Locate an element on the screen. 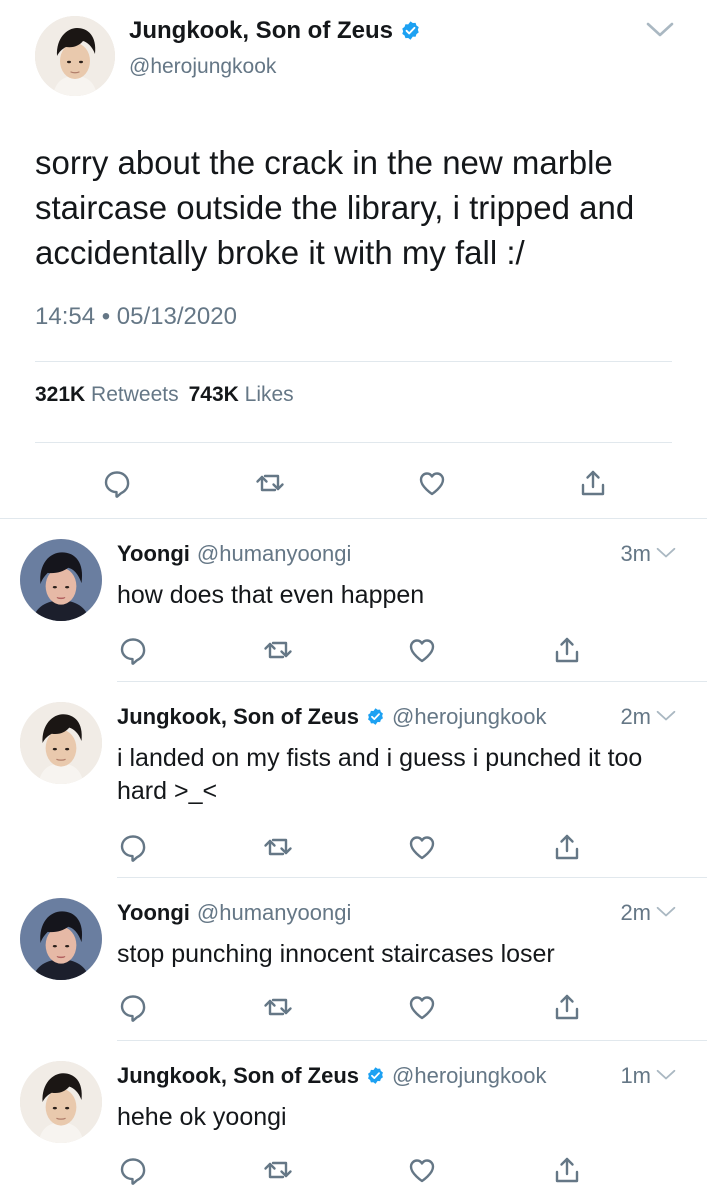 This screenshot has width=707, height=1200. retweets-label: Retweets is located at coordinates (135, 394).